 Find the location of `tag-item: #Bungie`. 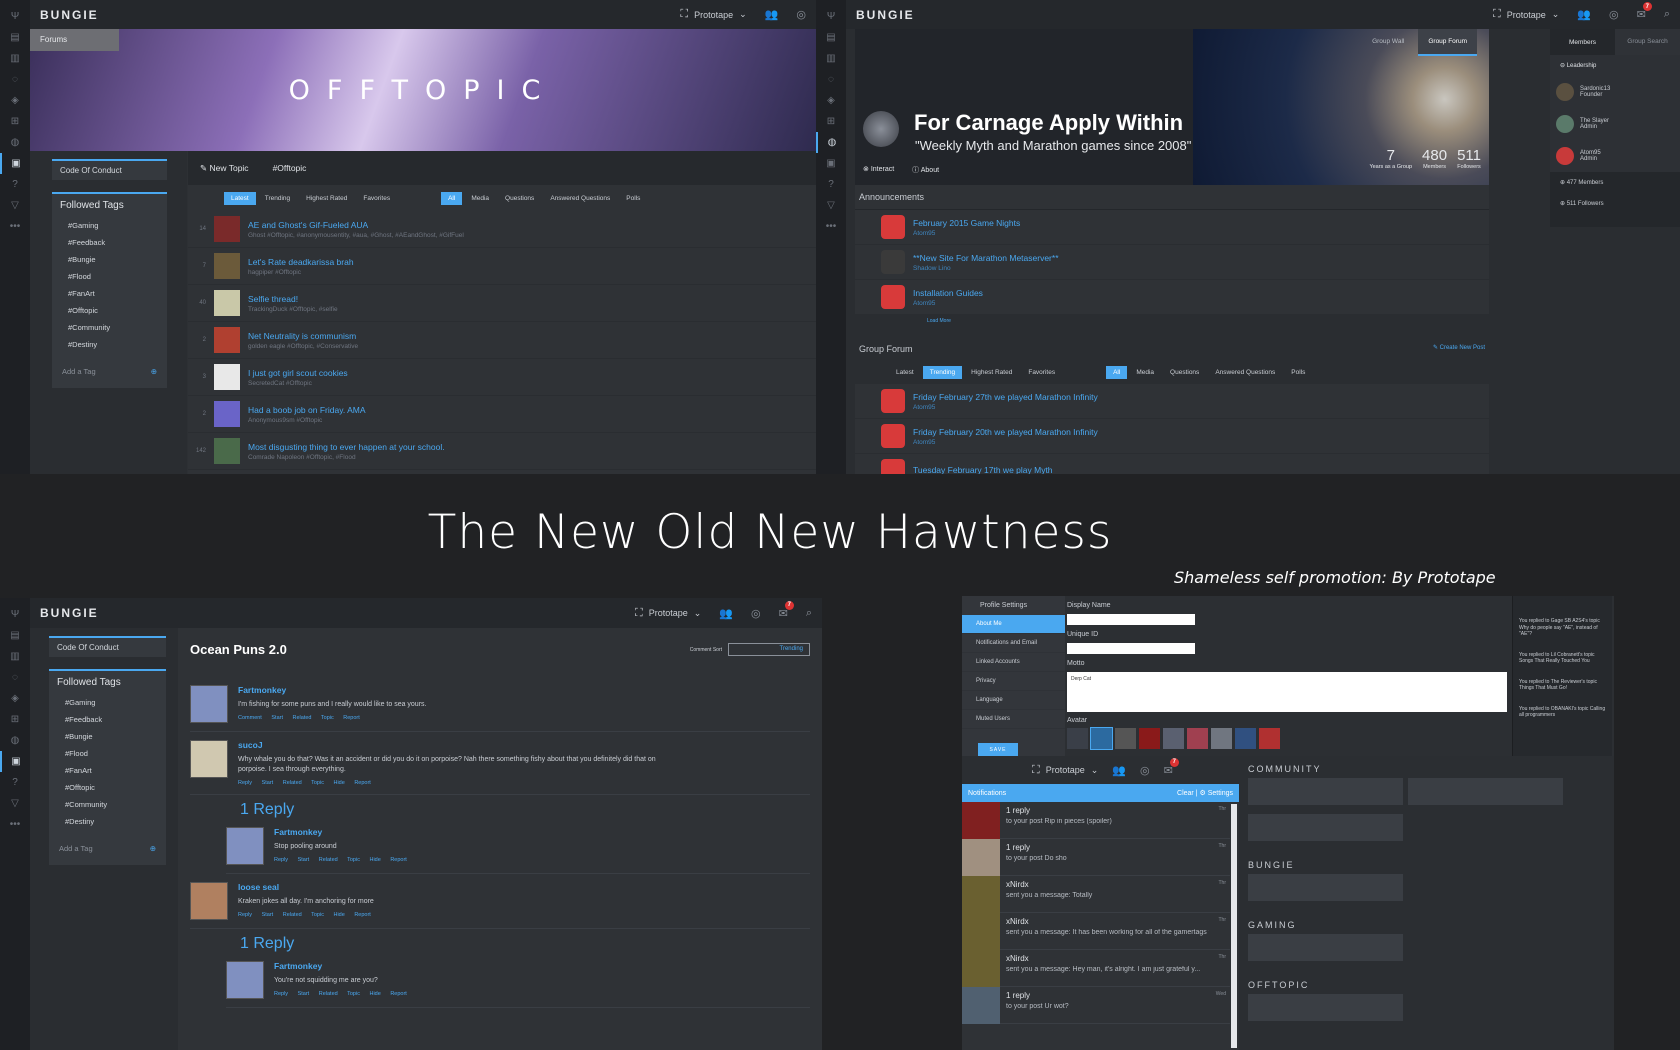

tag-item: #Bungie is located at coordinates (107, 736).